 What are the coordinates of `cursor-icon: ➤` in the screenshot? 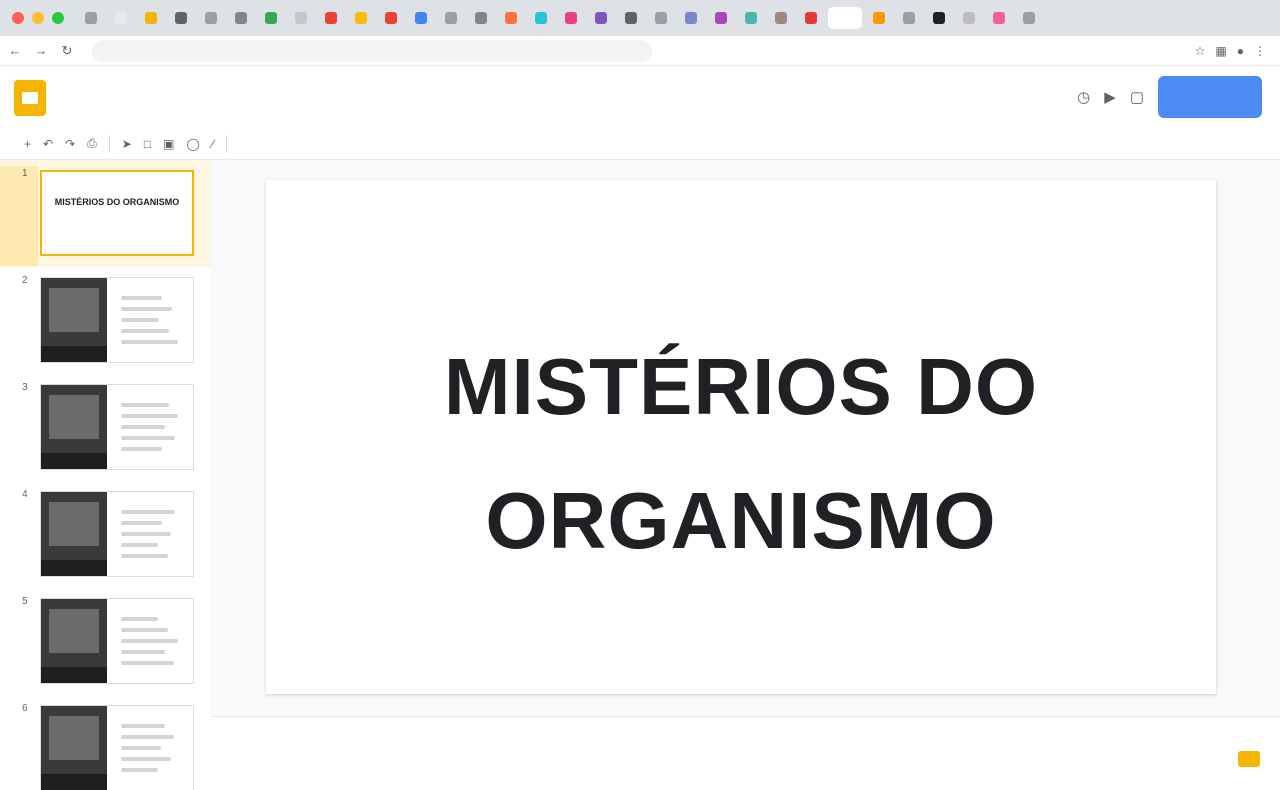 It's located at (127, 144).